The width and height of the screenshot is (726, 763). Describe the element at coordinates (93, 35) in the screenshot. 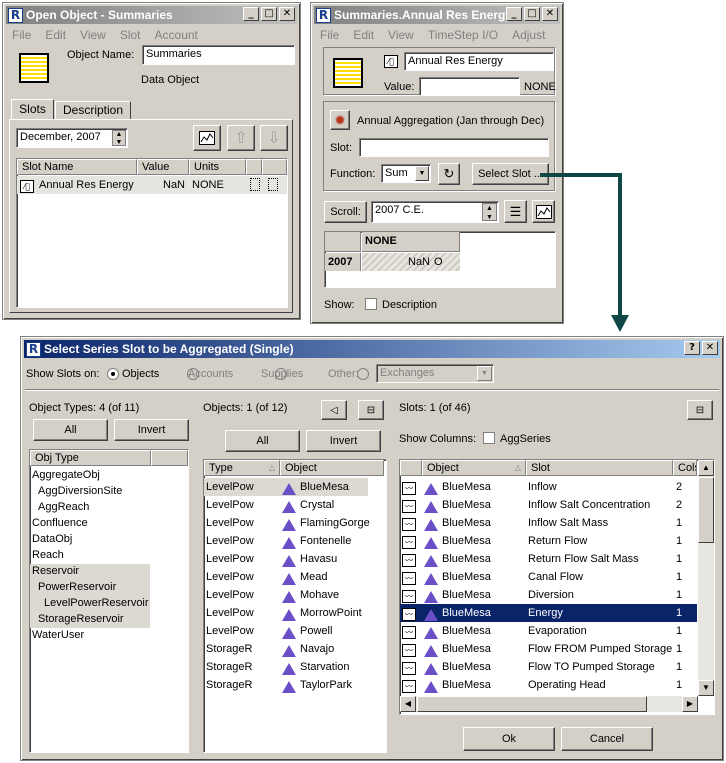

I see `menu-view: View` at that location.